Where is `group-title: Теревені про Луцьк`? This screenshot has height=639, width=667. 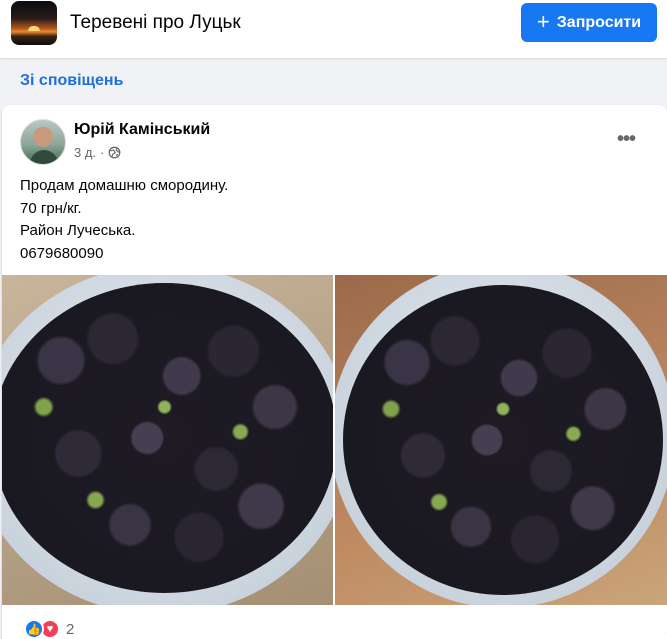
group-title: Теревені про Луцьк is located at coordinates (155, 23).